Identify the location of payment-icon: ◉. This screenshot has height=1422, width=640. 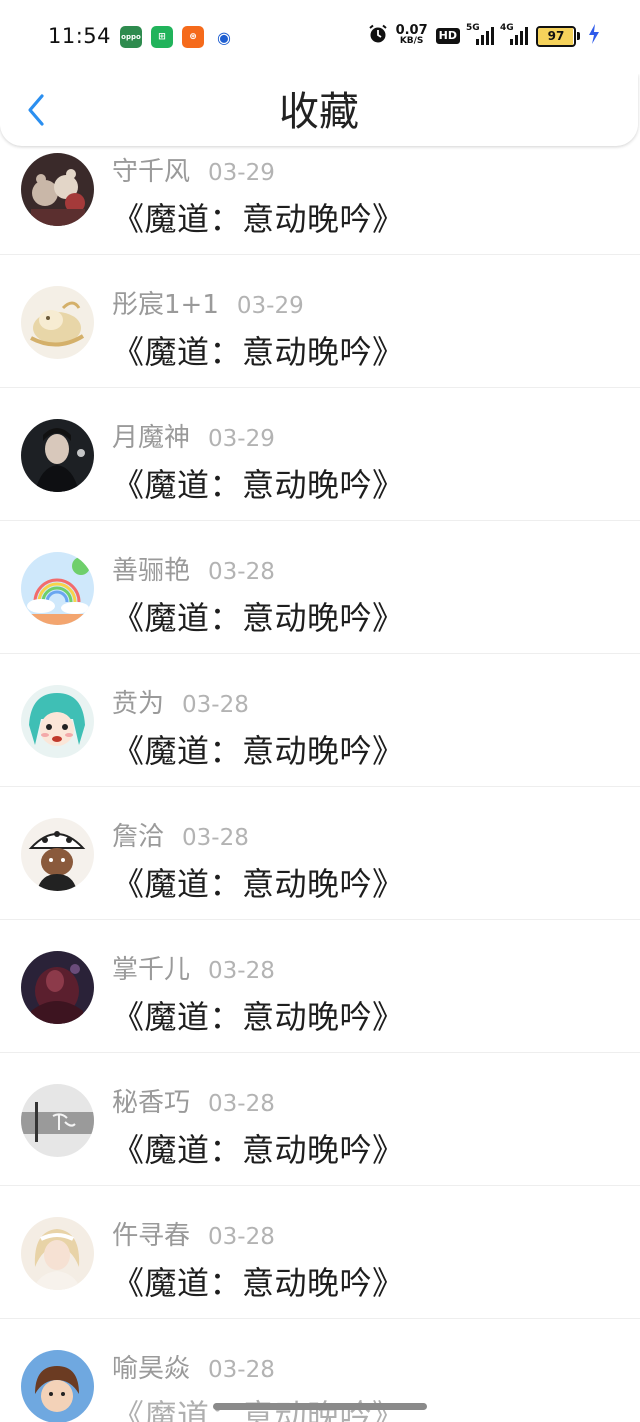
(224, 37).